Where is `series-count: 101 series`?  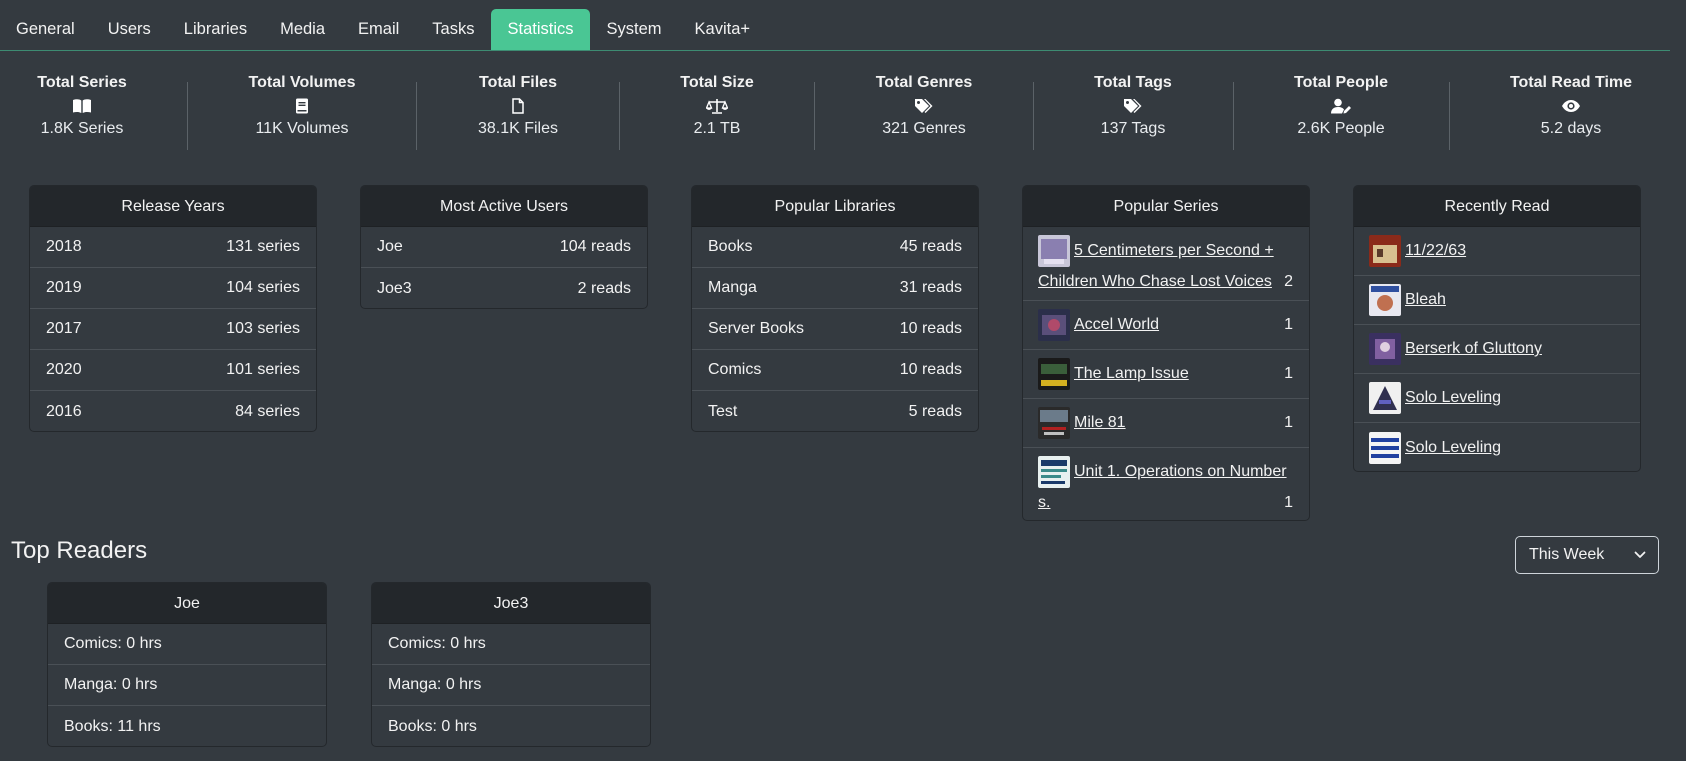
series-count: 101 series is located at coordinates (263, 369).